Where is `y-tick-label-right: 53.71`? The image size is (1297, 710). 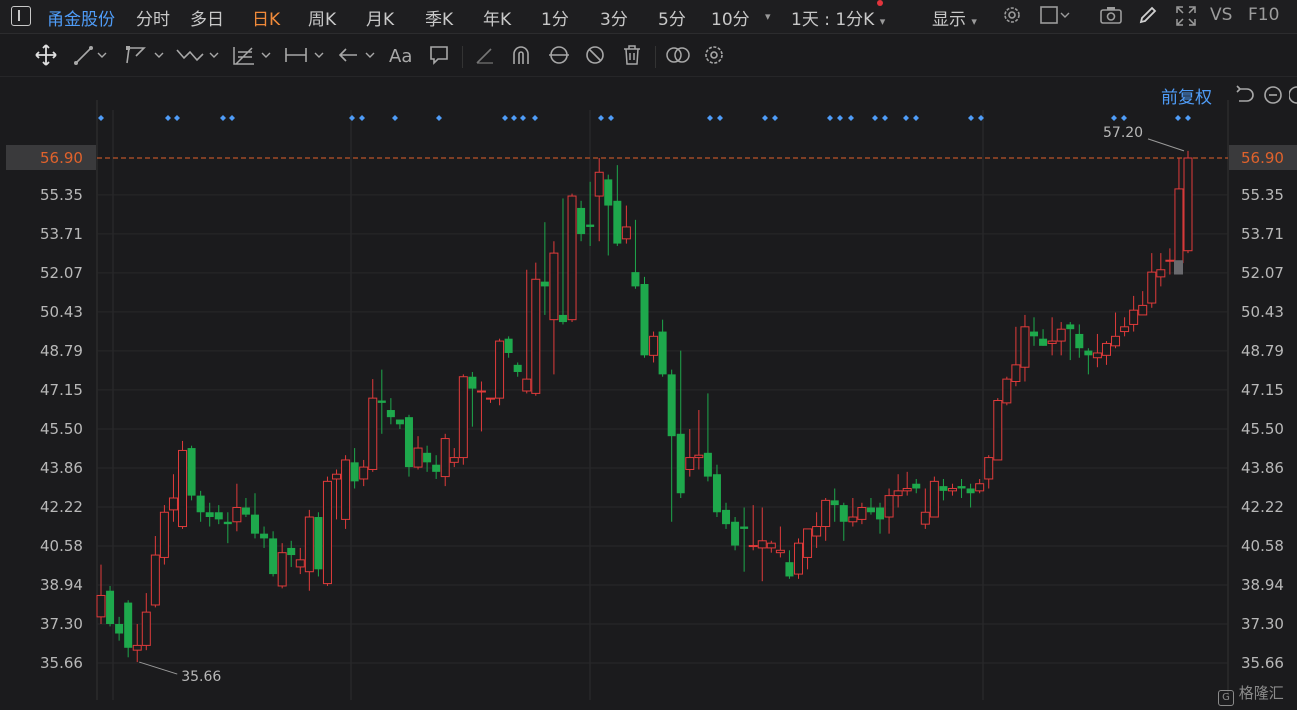
y-tick-label-right: 53.71 is located at coordinates (1262, 234).